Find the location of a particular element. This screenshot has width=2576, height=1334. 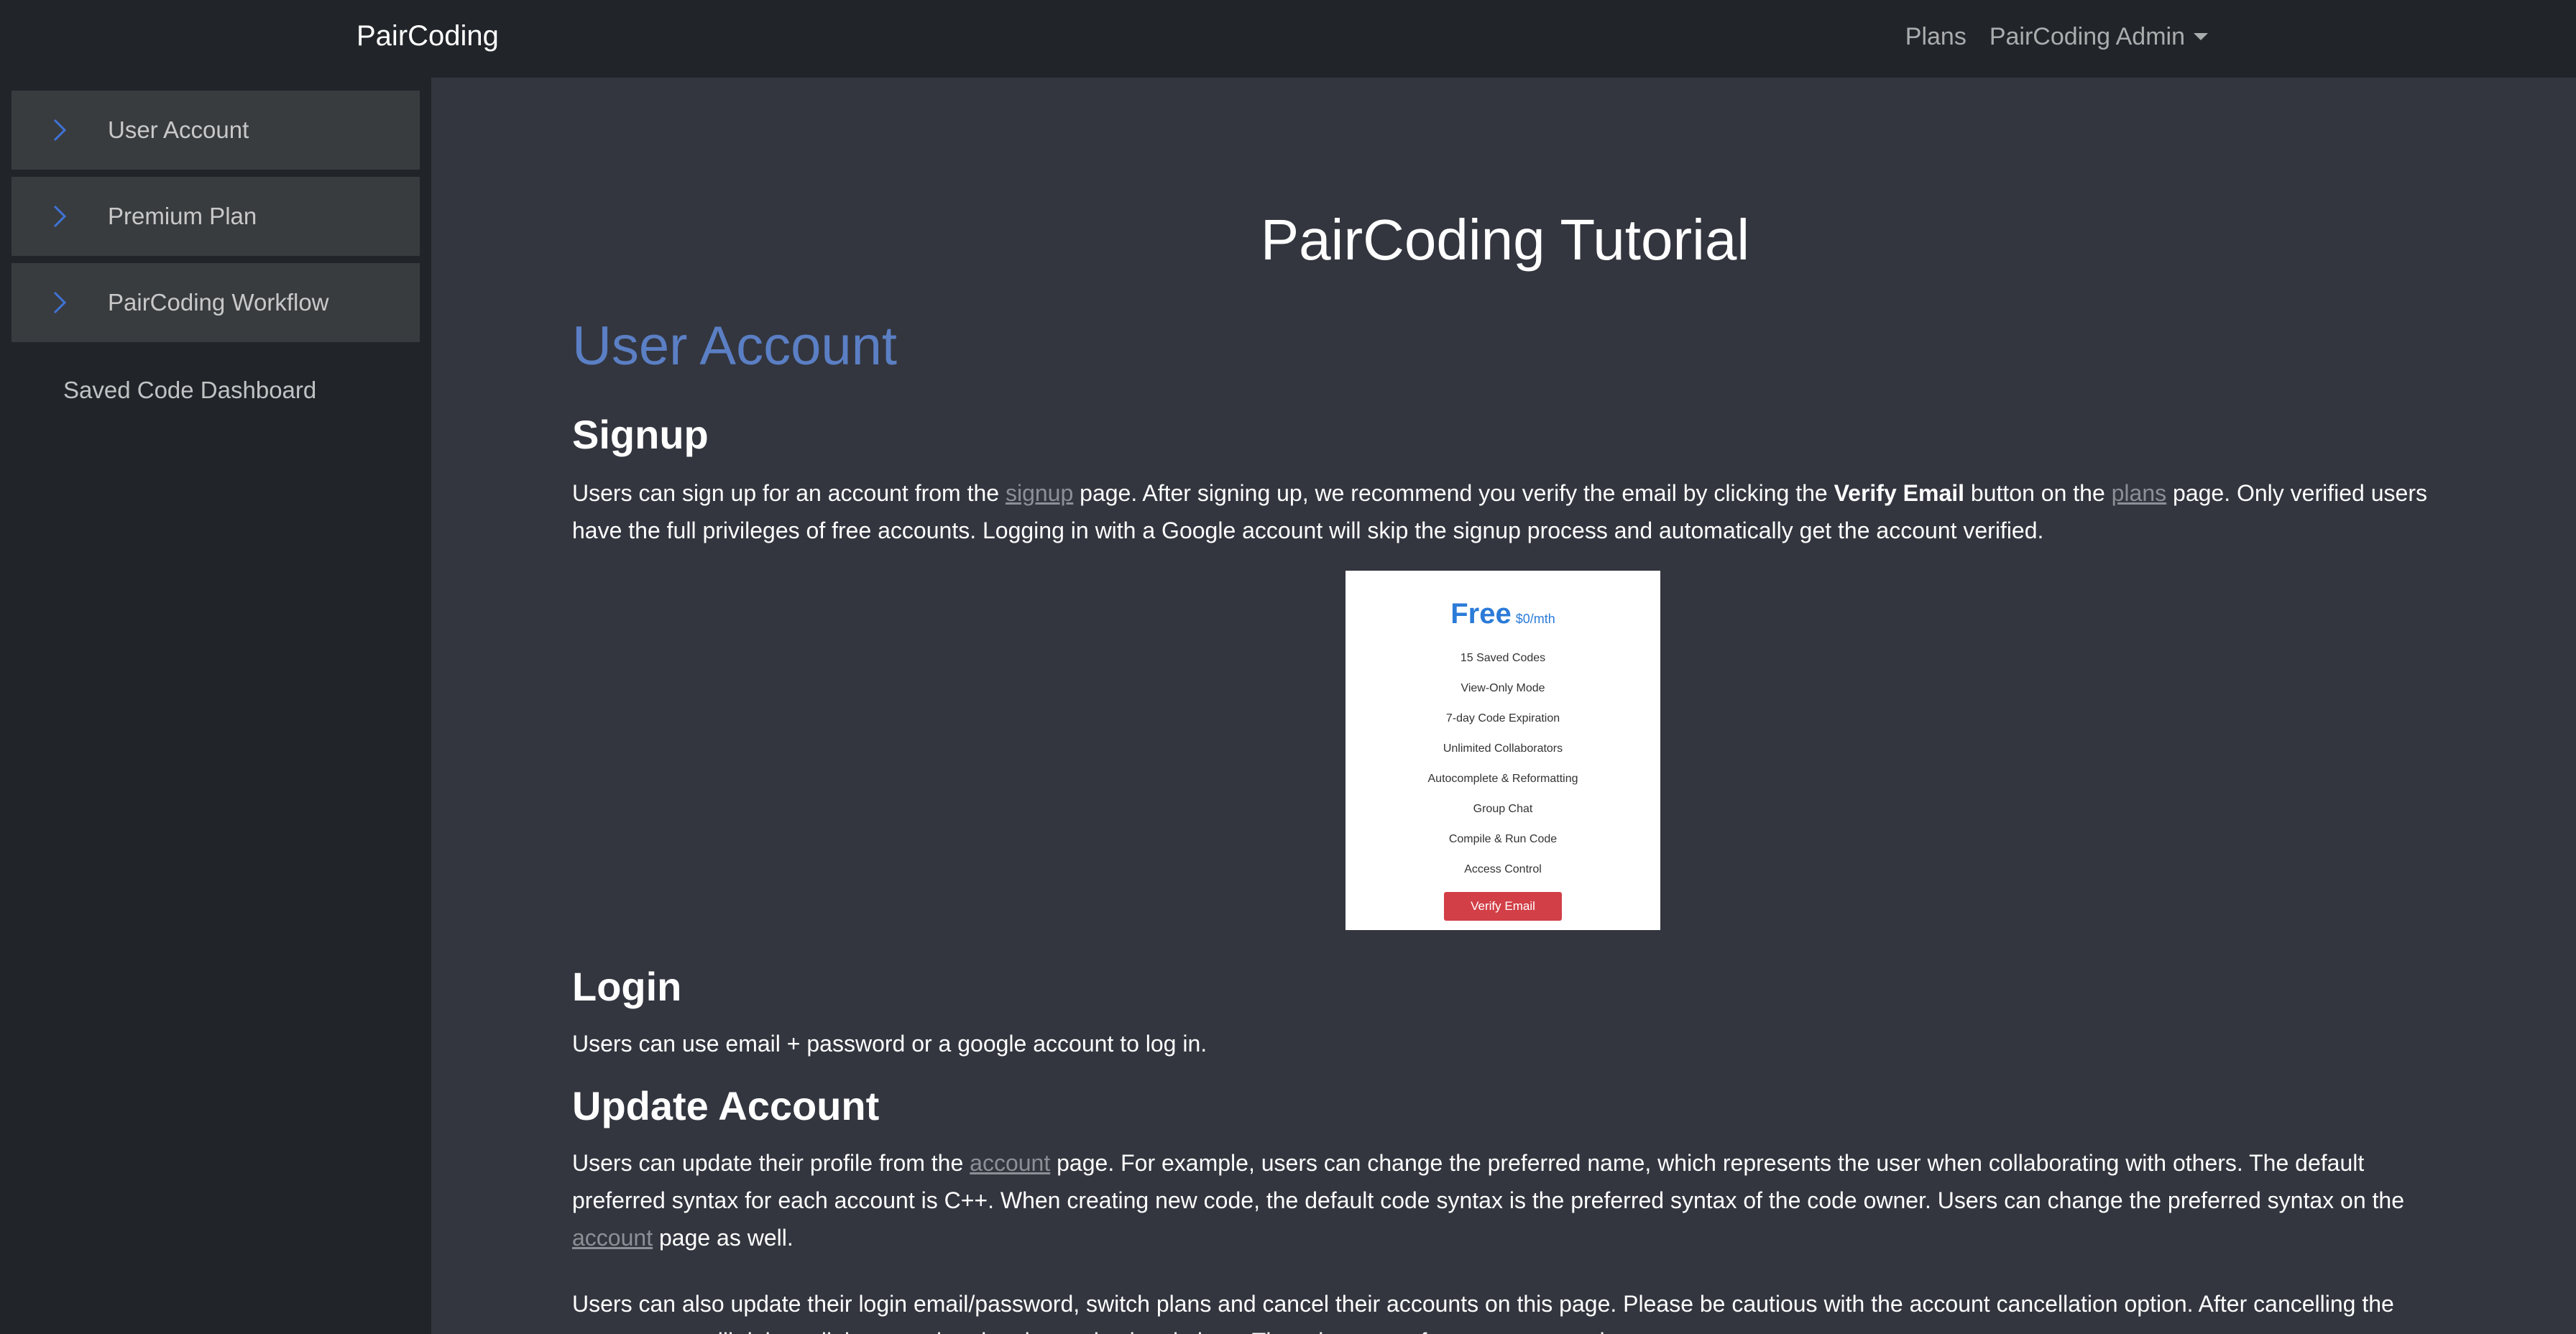

sidebar-item-user-account: User Account is located at coordinates (216, 130).